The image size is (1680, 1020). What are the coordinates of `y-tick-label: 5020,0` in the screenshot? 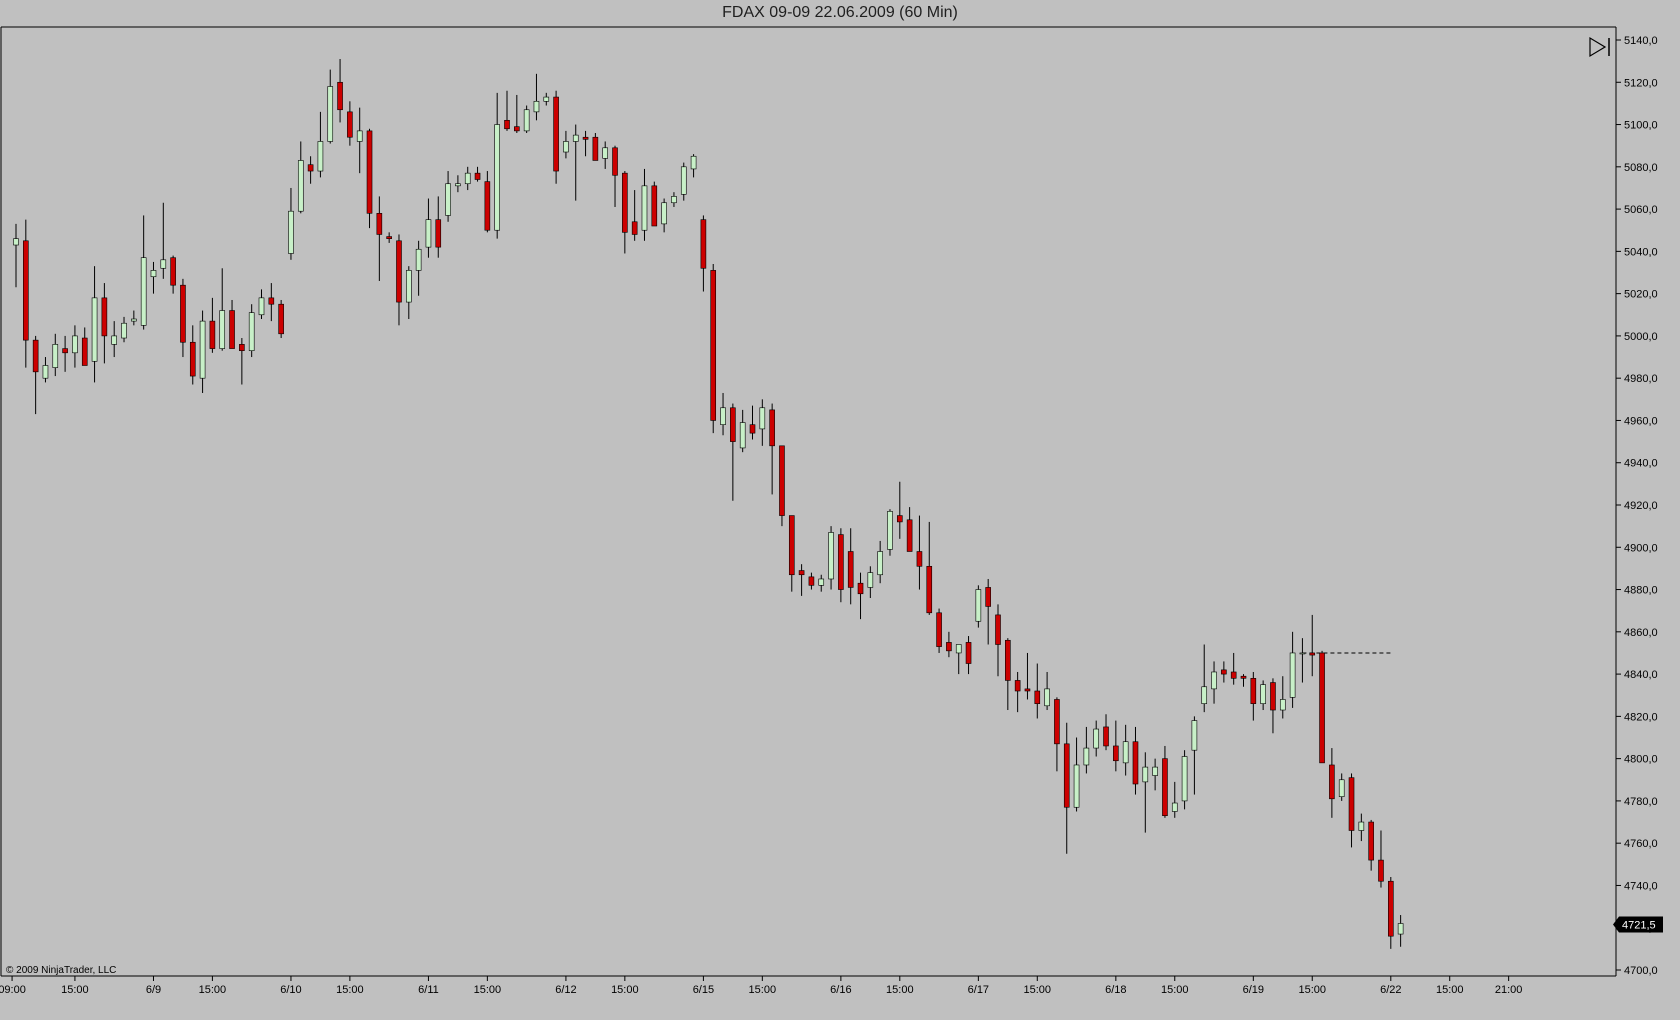 It's located at (1641, 295).